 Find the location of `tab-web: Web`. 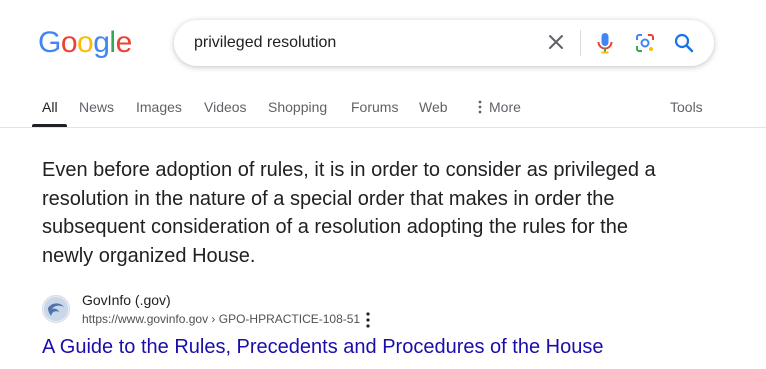

tab-web: Web is located at coordinates (433, 107).